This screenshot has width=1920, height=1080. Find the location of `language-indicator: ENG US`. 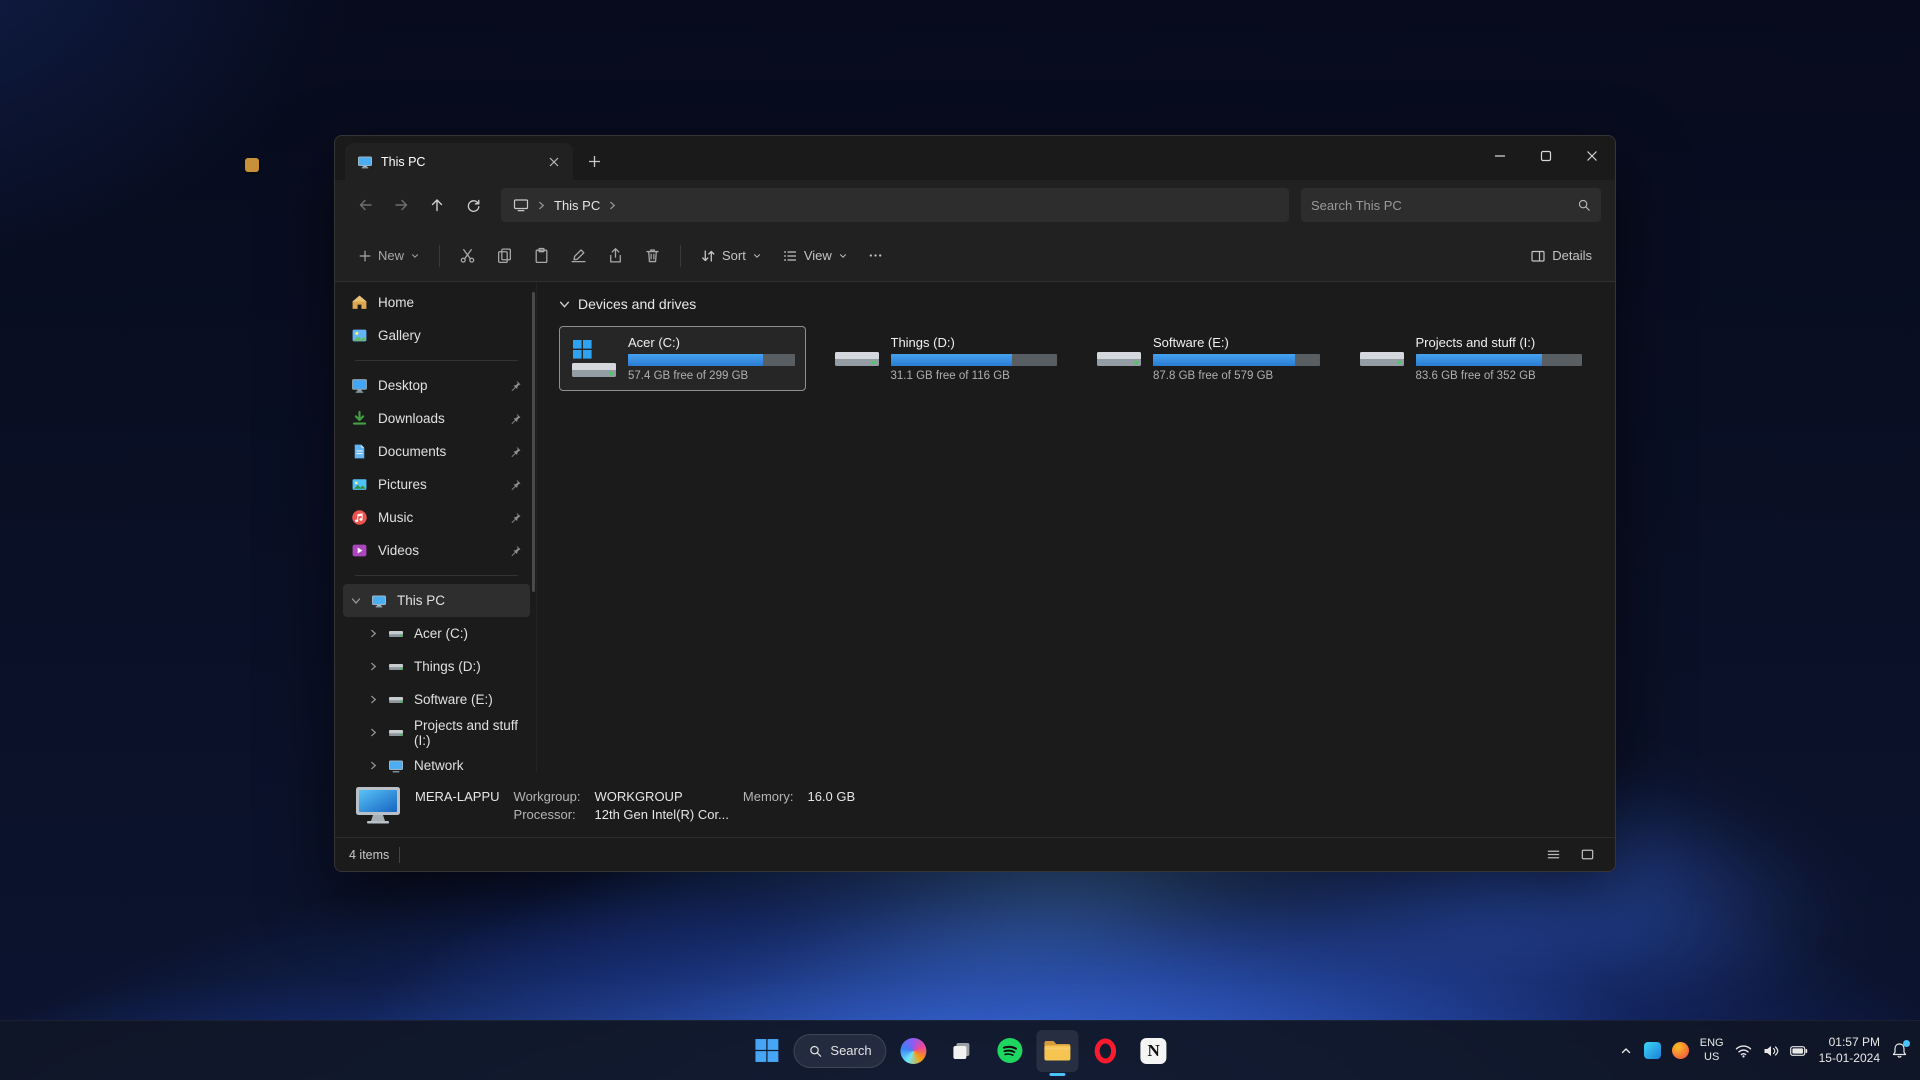

language-indicator: ENG US is located at coordinates (1712, 1050).